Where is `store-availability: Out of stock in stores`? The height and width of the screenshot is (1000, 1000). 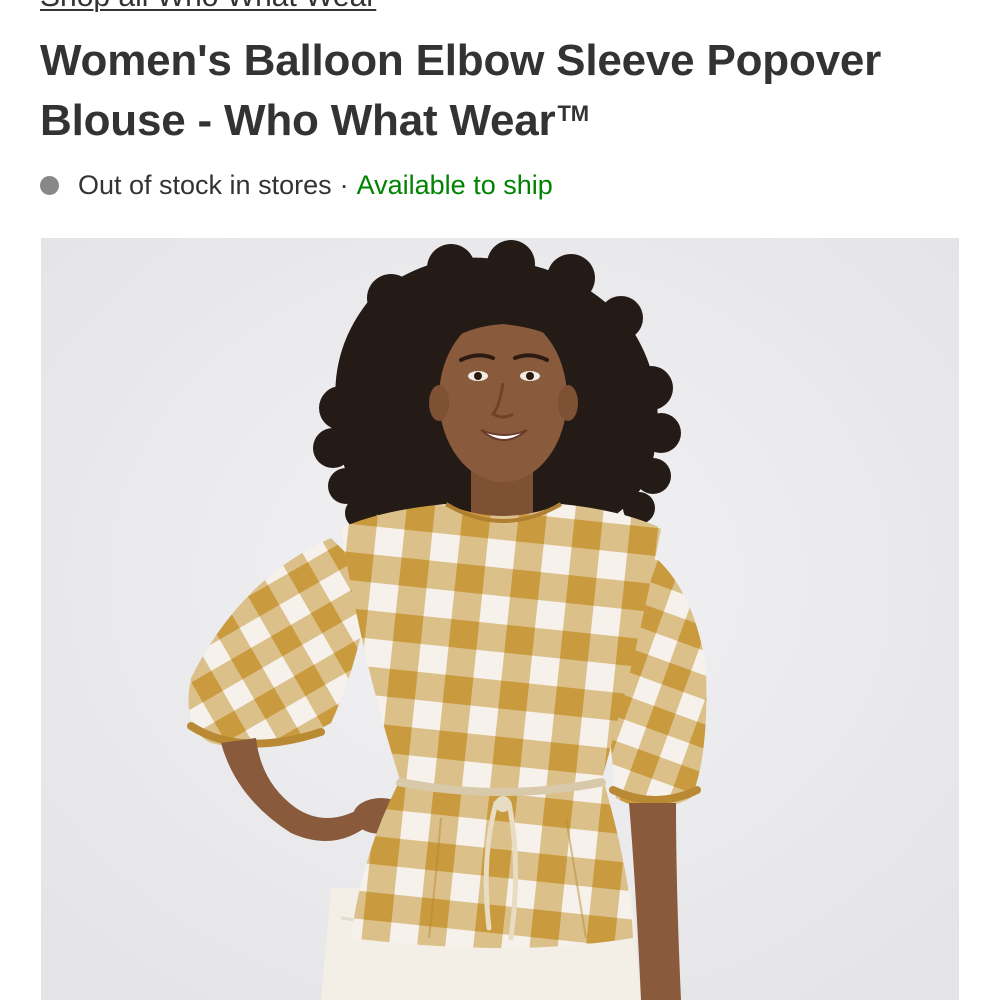
store-availability: Out of stock in stores is located at coordinates (205, 185).